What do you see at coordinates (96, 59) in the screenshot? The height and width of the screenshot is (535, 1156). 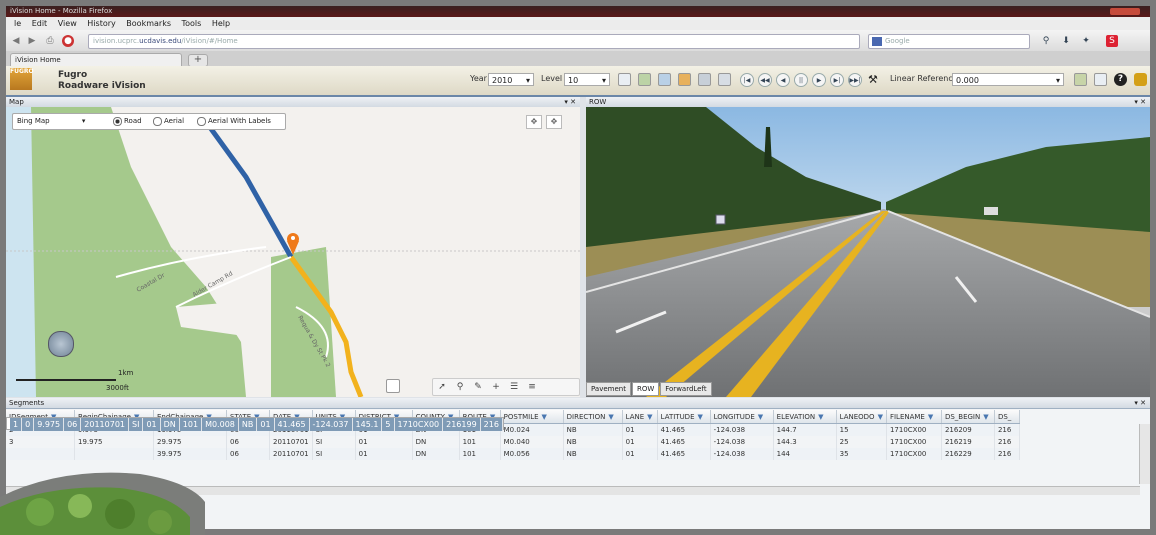 I see `browser-tab-ivision-home: iVision Home` at bounding box center [96, 59].